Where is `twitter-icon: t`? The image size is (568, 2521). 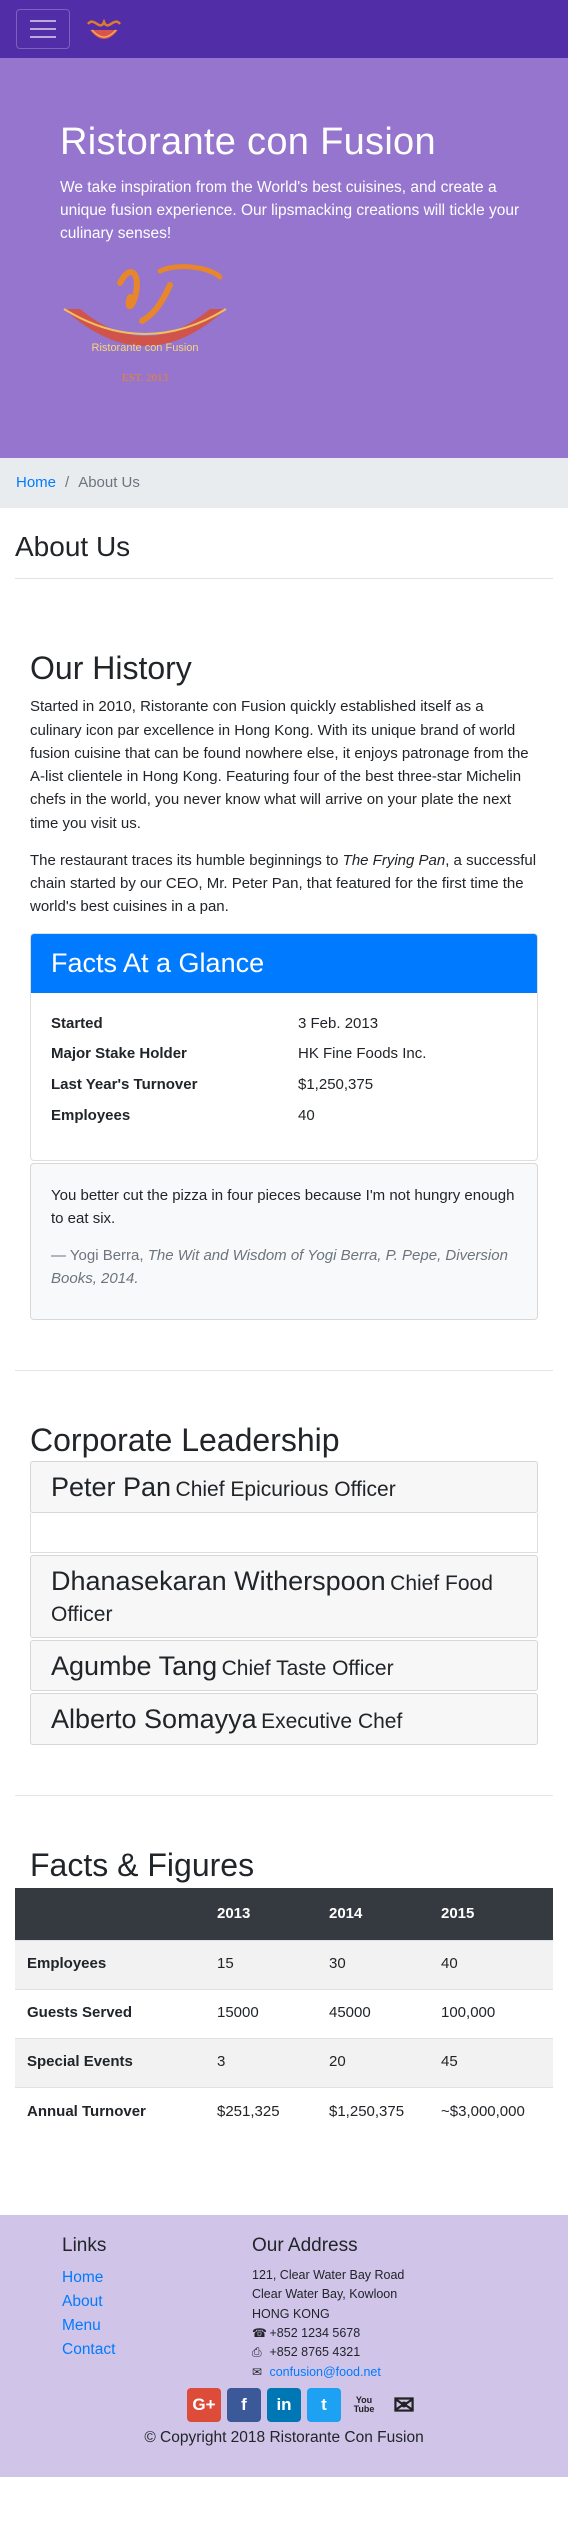 twitter-icon: t is located at coordinates (324, 2405).